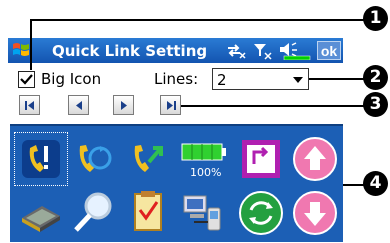  Describe the element at coordinates (336, 79) in the screenshot. I see `callout-2-leader` at that location.